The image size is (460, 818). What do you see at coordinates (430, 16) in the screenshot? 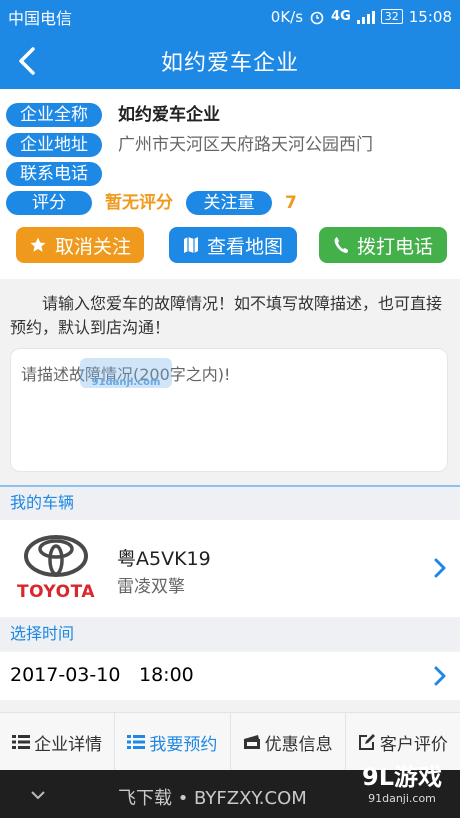
I see `clock: 15:08` at bounding box center [430, 16].